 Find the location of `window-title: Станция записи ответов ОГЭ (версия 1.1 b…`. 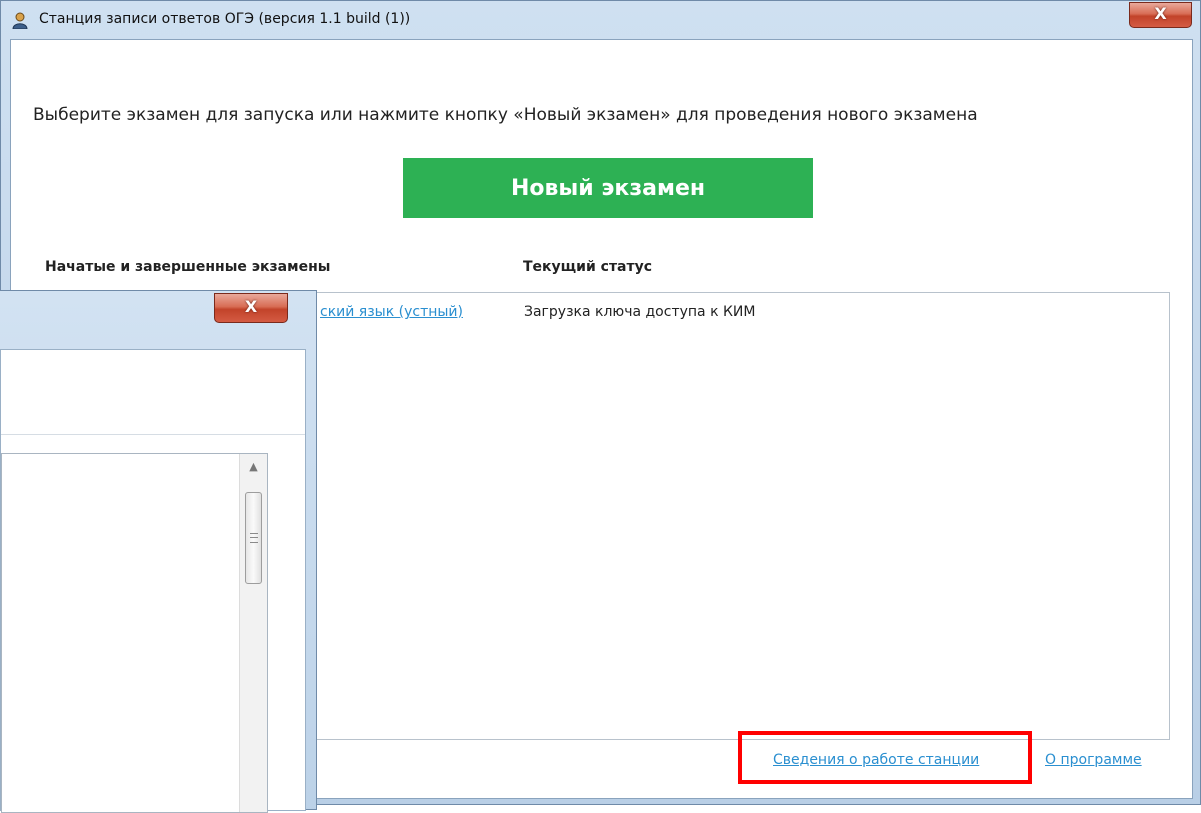

window-title: Станция записи ответов ОГЭ (версия 1.1 b… is located at coordinates (225, 19).